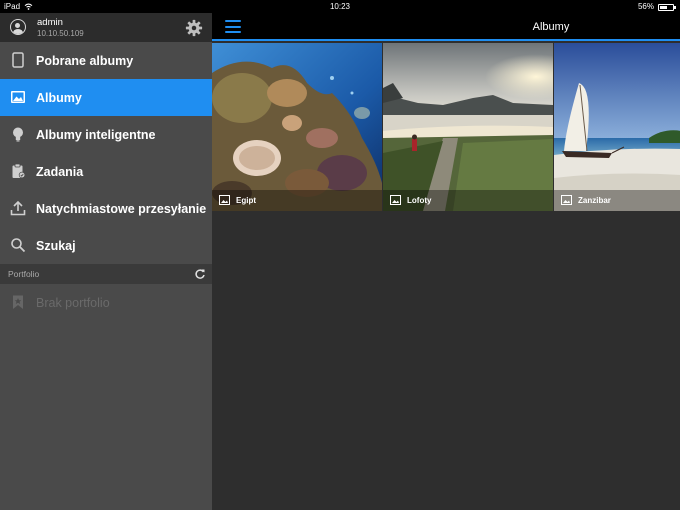 Image resolution: width=680 pixels, height=510 pixels. I want to click on sidebar-item-instant-upload: Natychmiastowe przesyłanie, so click(106, 208).